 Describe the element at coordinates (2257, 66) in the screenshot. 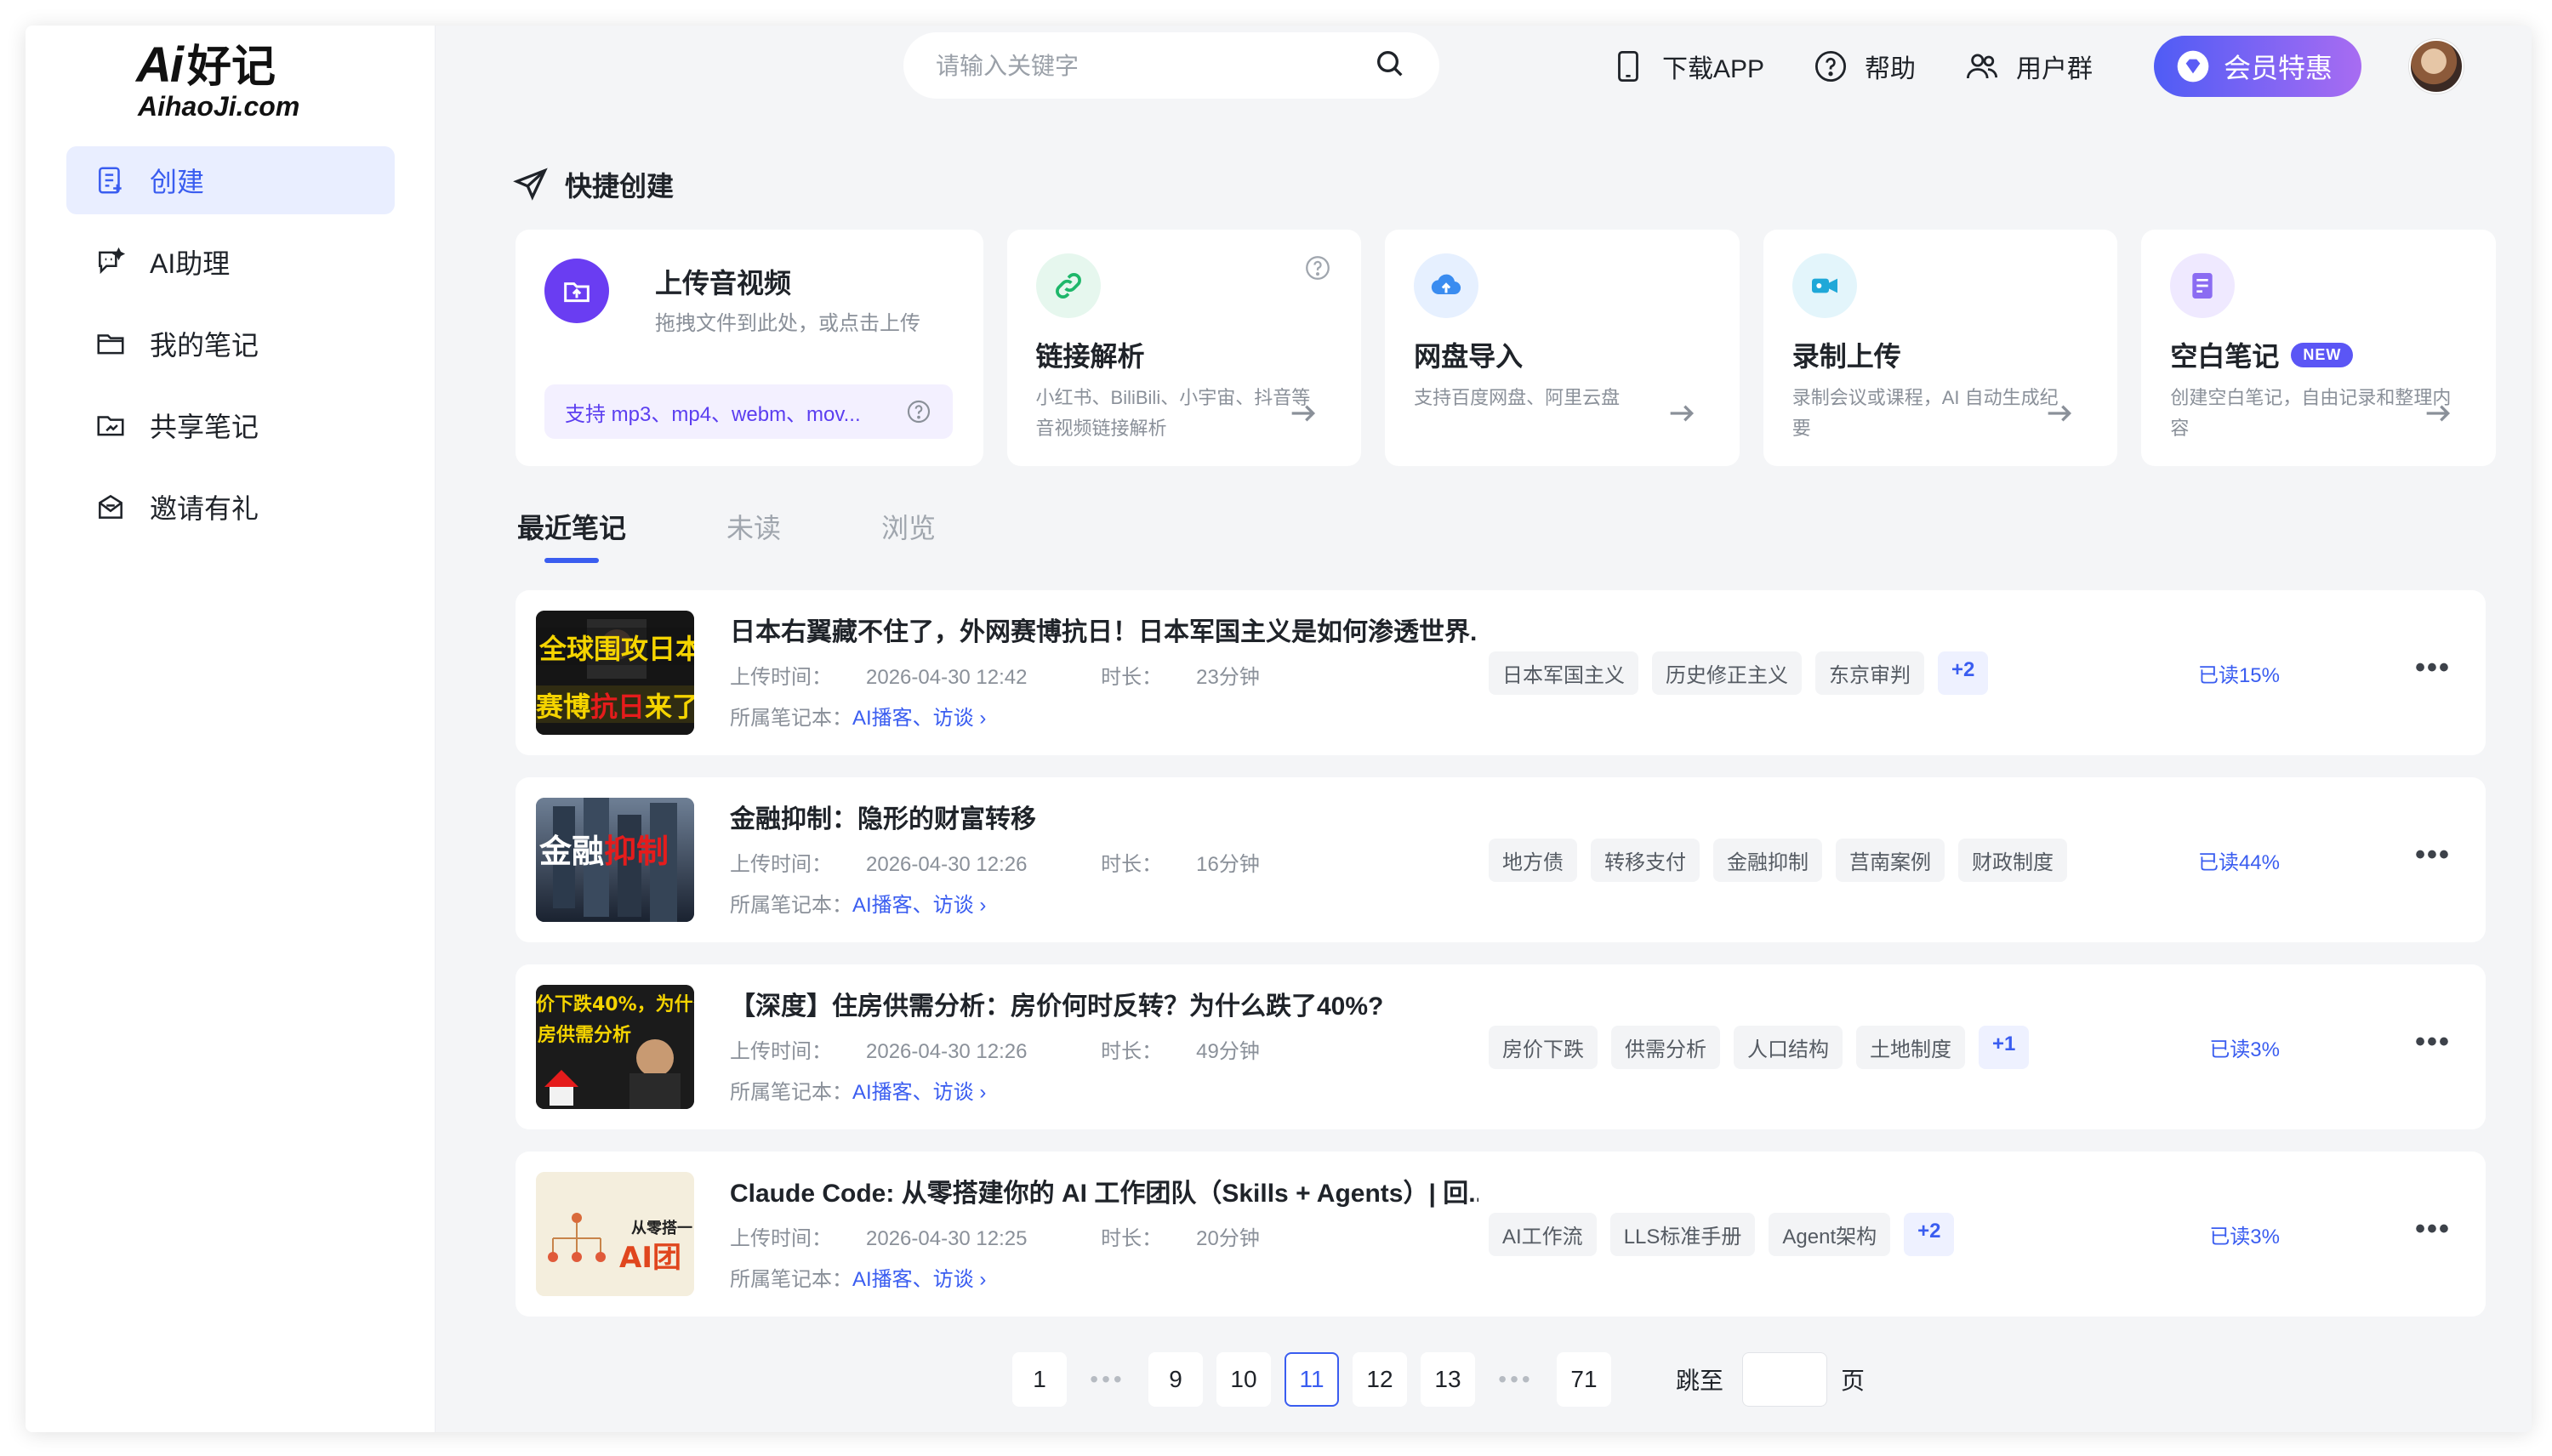

I see `vip-offer-button: 会员特惠` at that location.